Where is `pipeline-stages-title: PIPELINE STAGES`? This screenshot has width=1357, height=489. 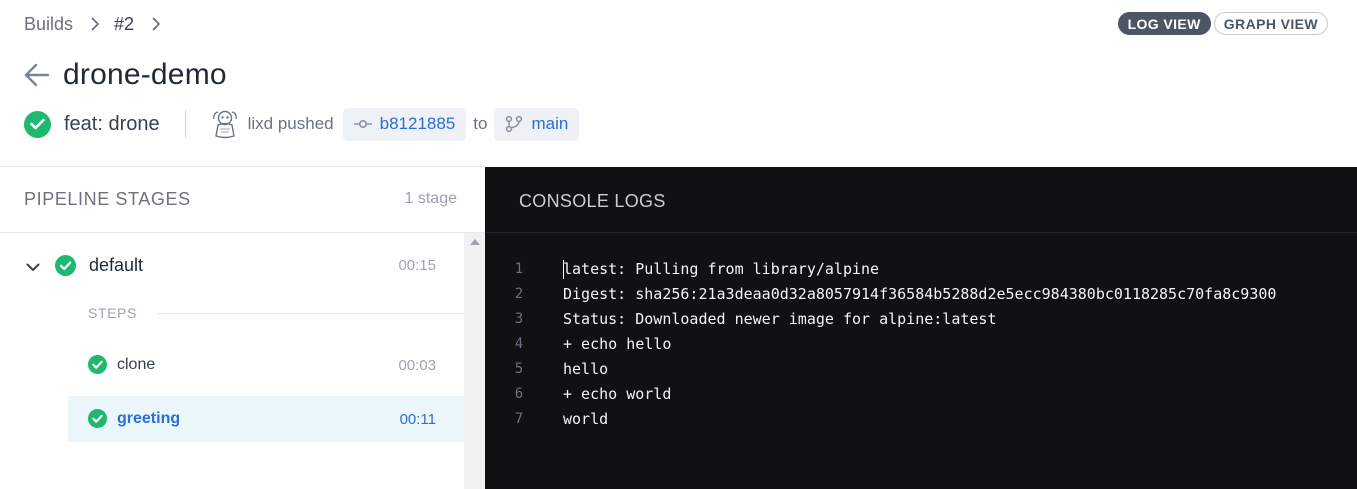 pipeline-stages-title: PIPELINE STAGES is located at coordinates (107, 199).